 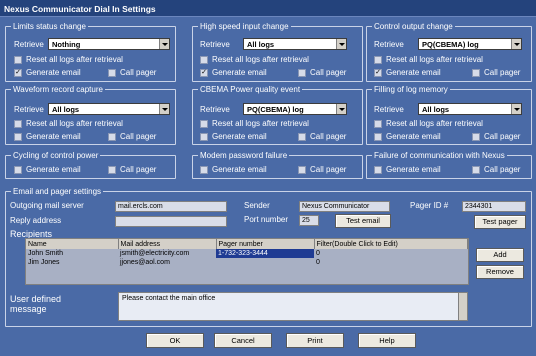 I want to click on group-title: Modem password failure, so click(x=244, y=155).